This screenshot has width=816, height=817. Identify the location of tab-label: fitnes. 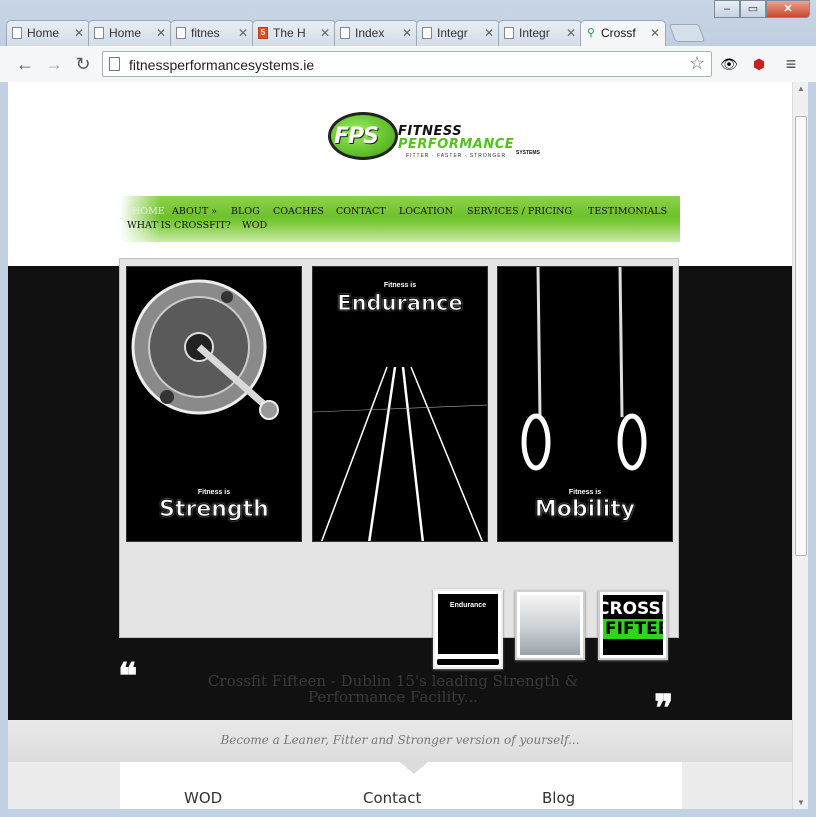
(205, 33).